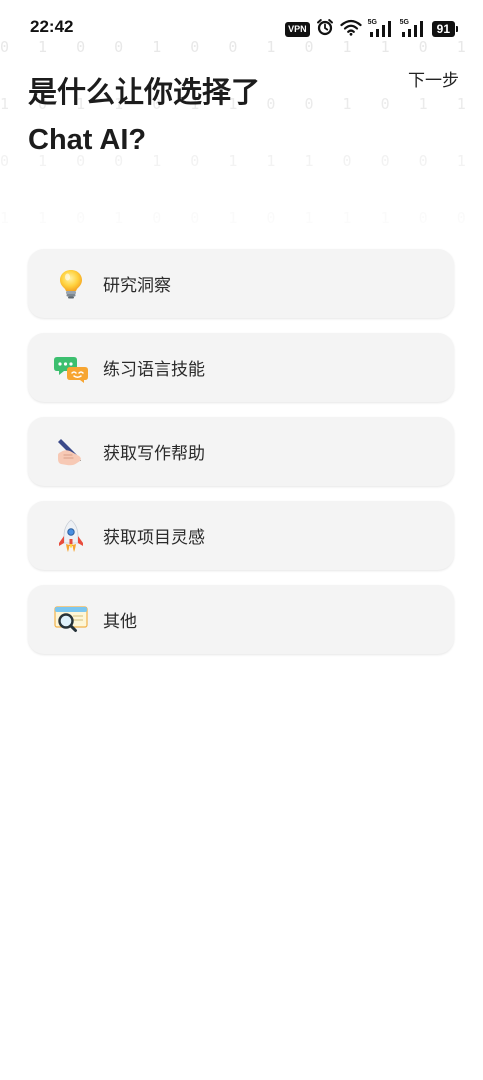  What do you see at coordinates (52, 26) in the screenshot?
I see `status-time: 22:42` at bounding box center [52, 26].